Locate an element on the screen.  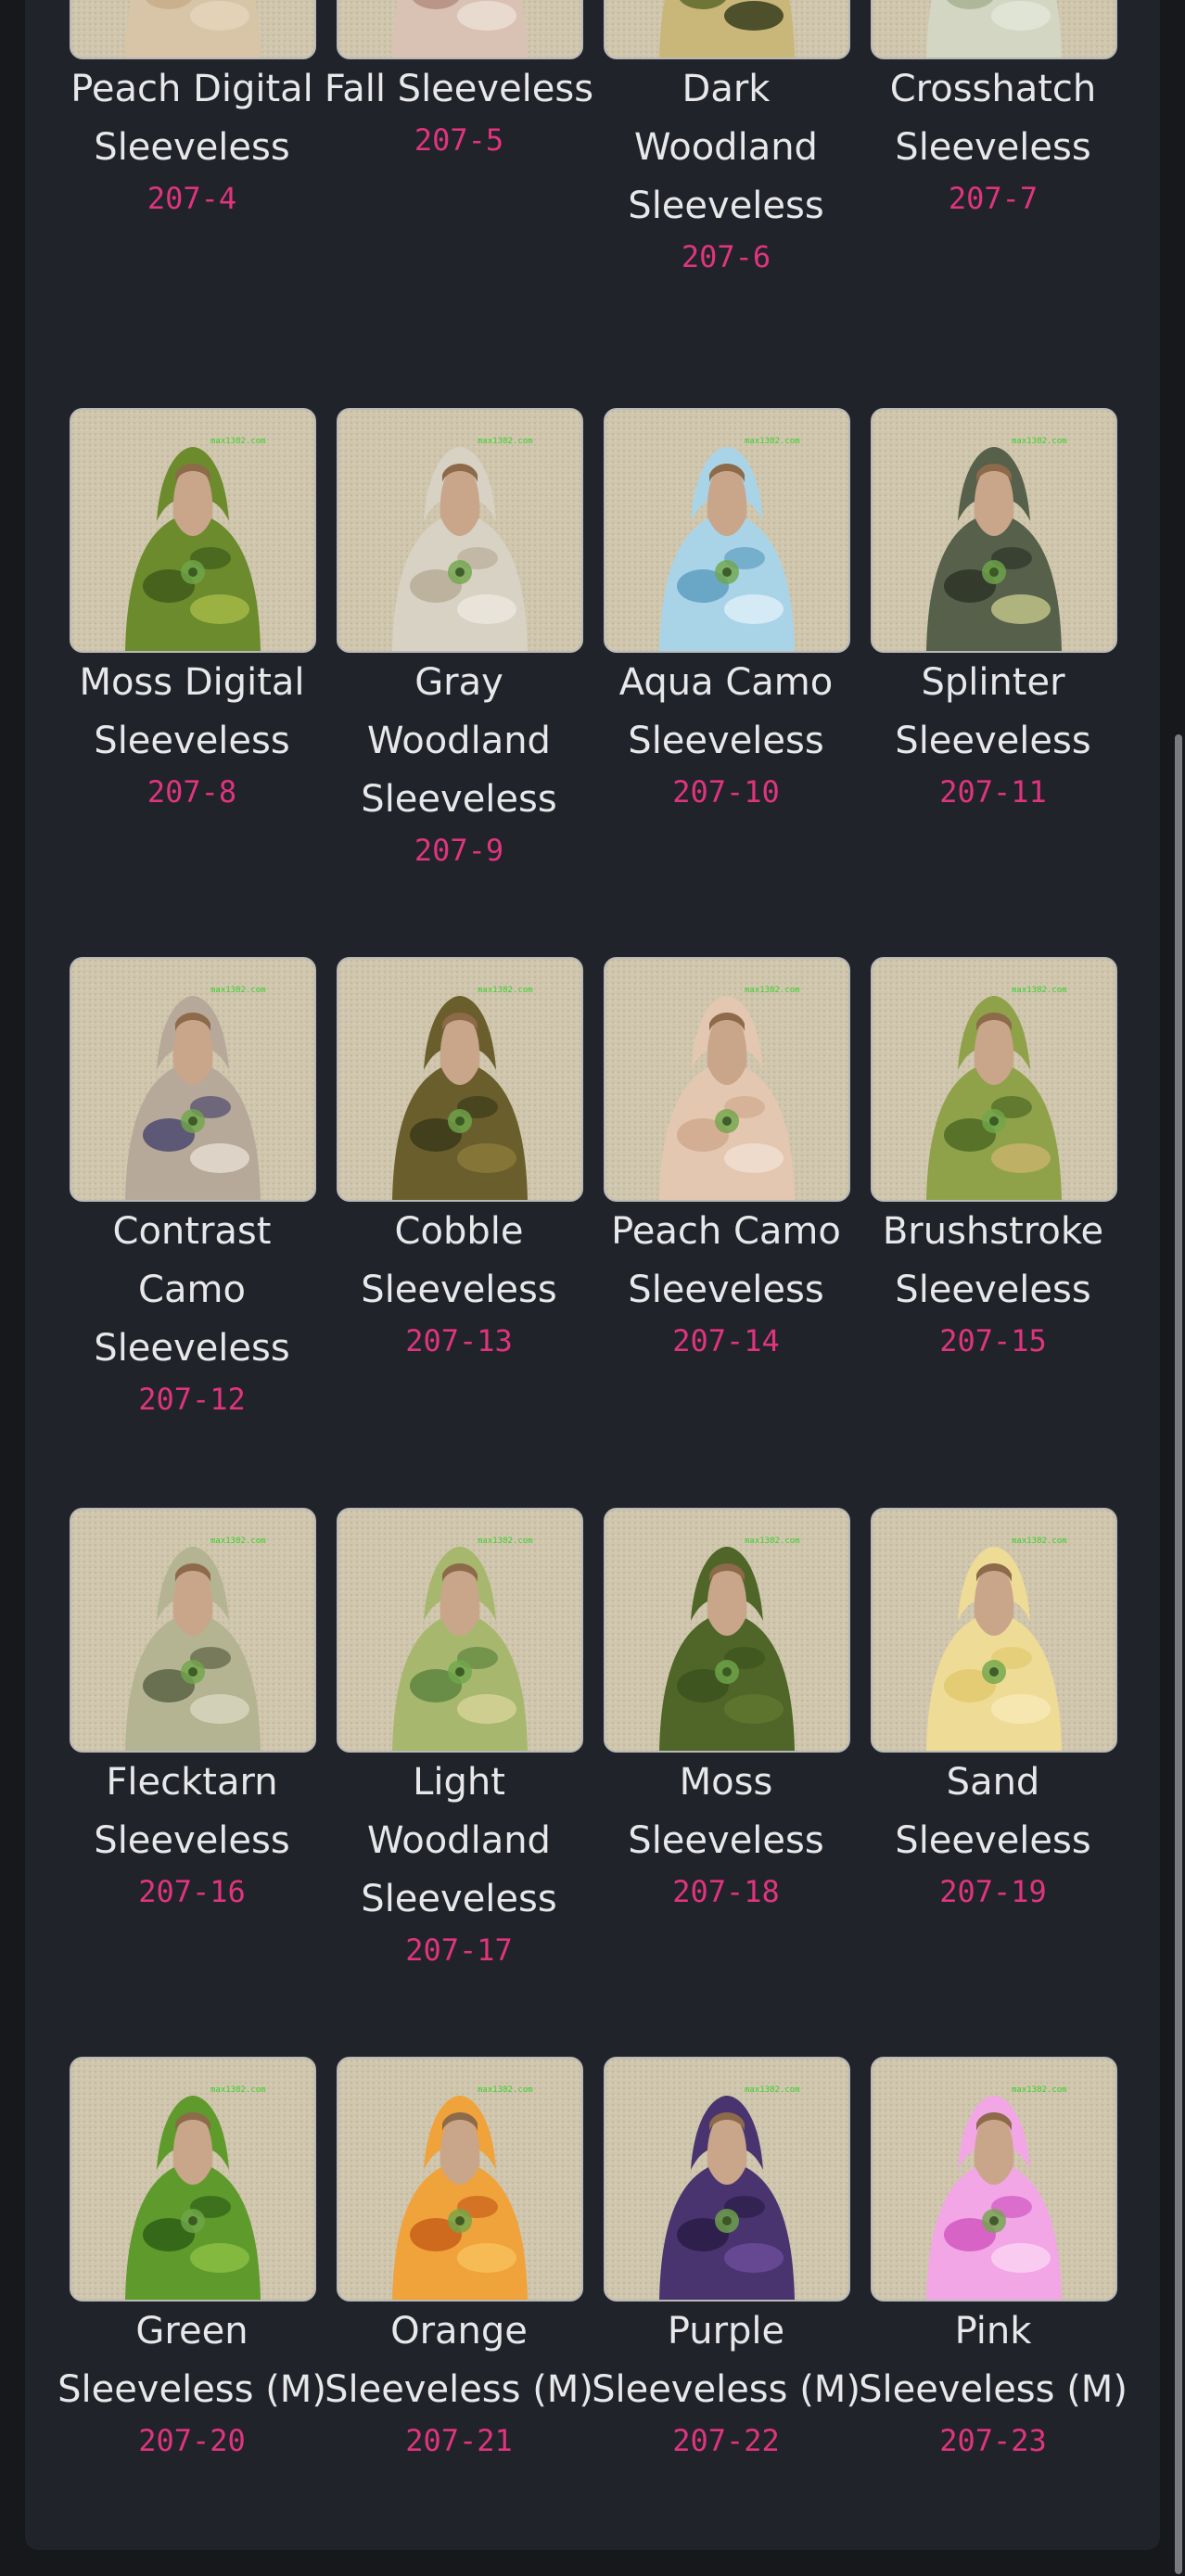
item-code: 207-17 is located at coordinates (459, 1950).